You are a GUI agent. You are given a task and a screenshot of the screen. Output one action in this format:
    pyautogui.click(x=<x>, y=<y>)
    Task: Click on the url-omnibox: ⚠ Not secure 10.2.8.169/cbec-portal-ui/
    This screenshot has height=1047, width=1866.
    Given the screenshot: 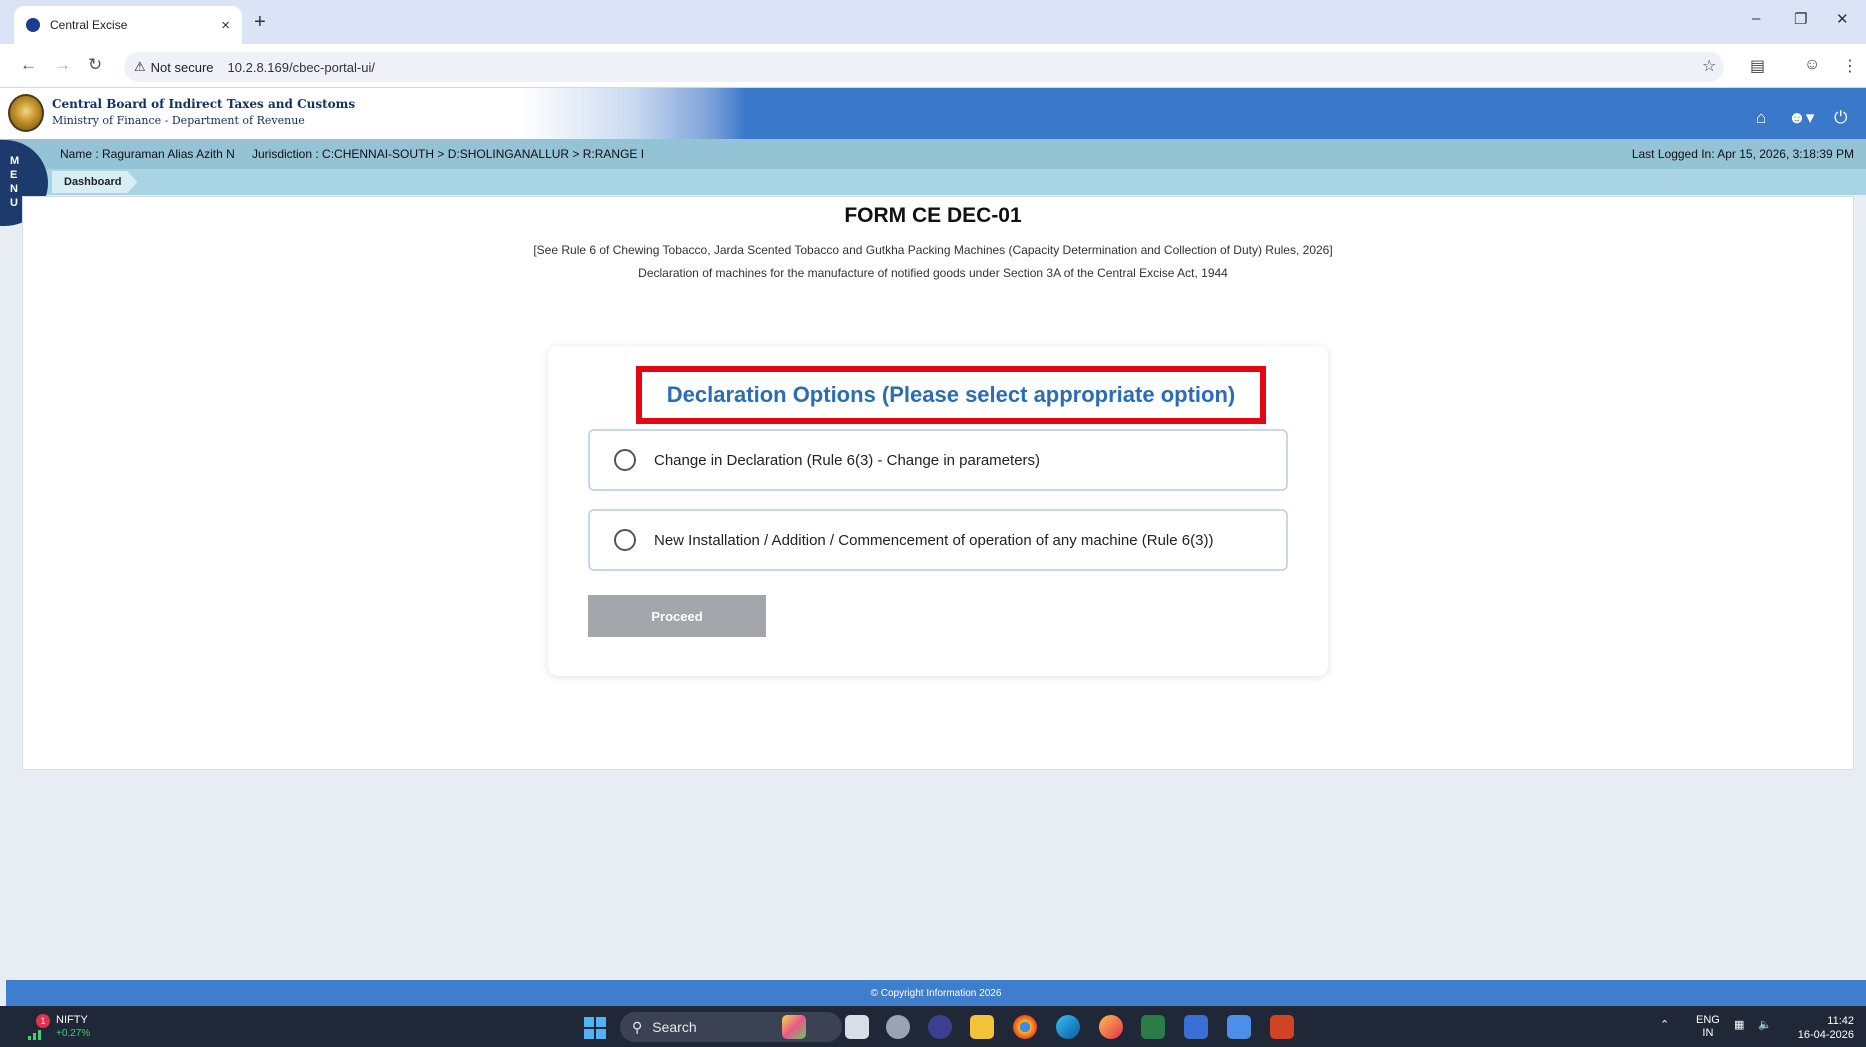 What is the action you would take?
    pyautogui.click(x=924, y=67)
    